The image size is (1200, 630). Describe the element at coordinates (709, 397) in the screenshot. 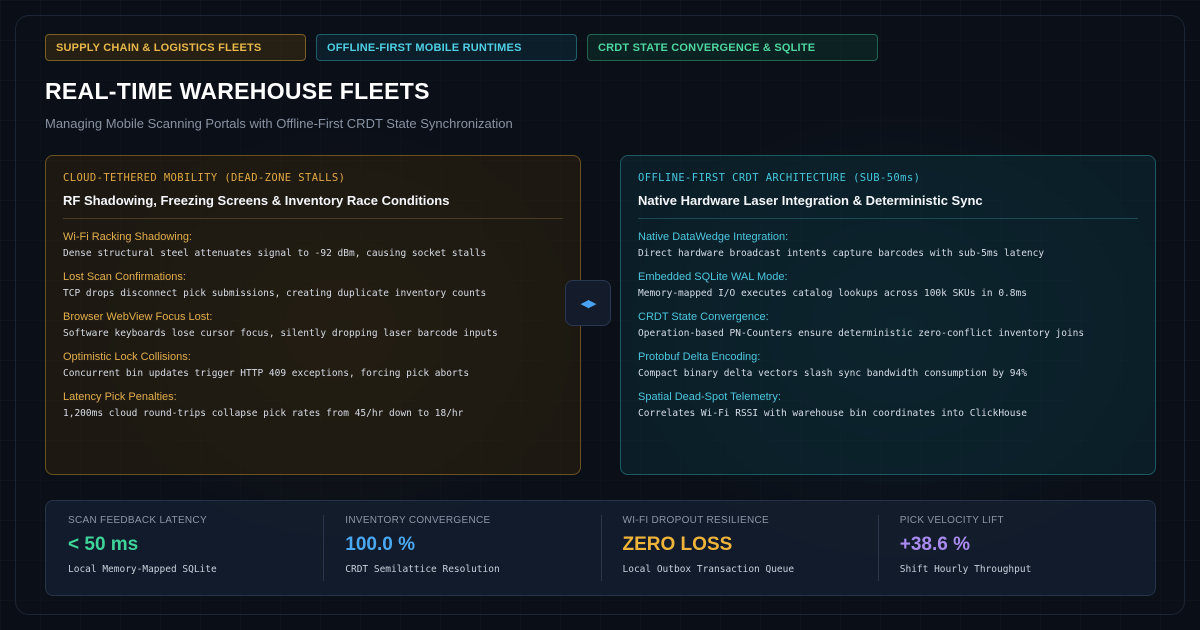

I see `item-label: Spatial Dead-Spot Telemetry:` at that location.